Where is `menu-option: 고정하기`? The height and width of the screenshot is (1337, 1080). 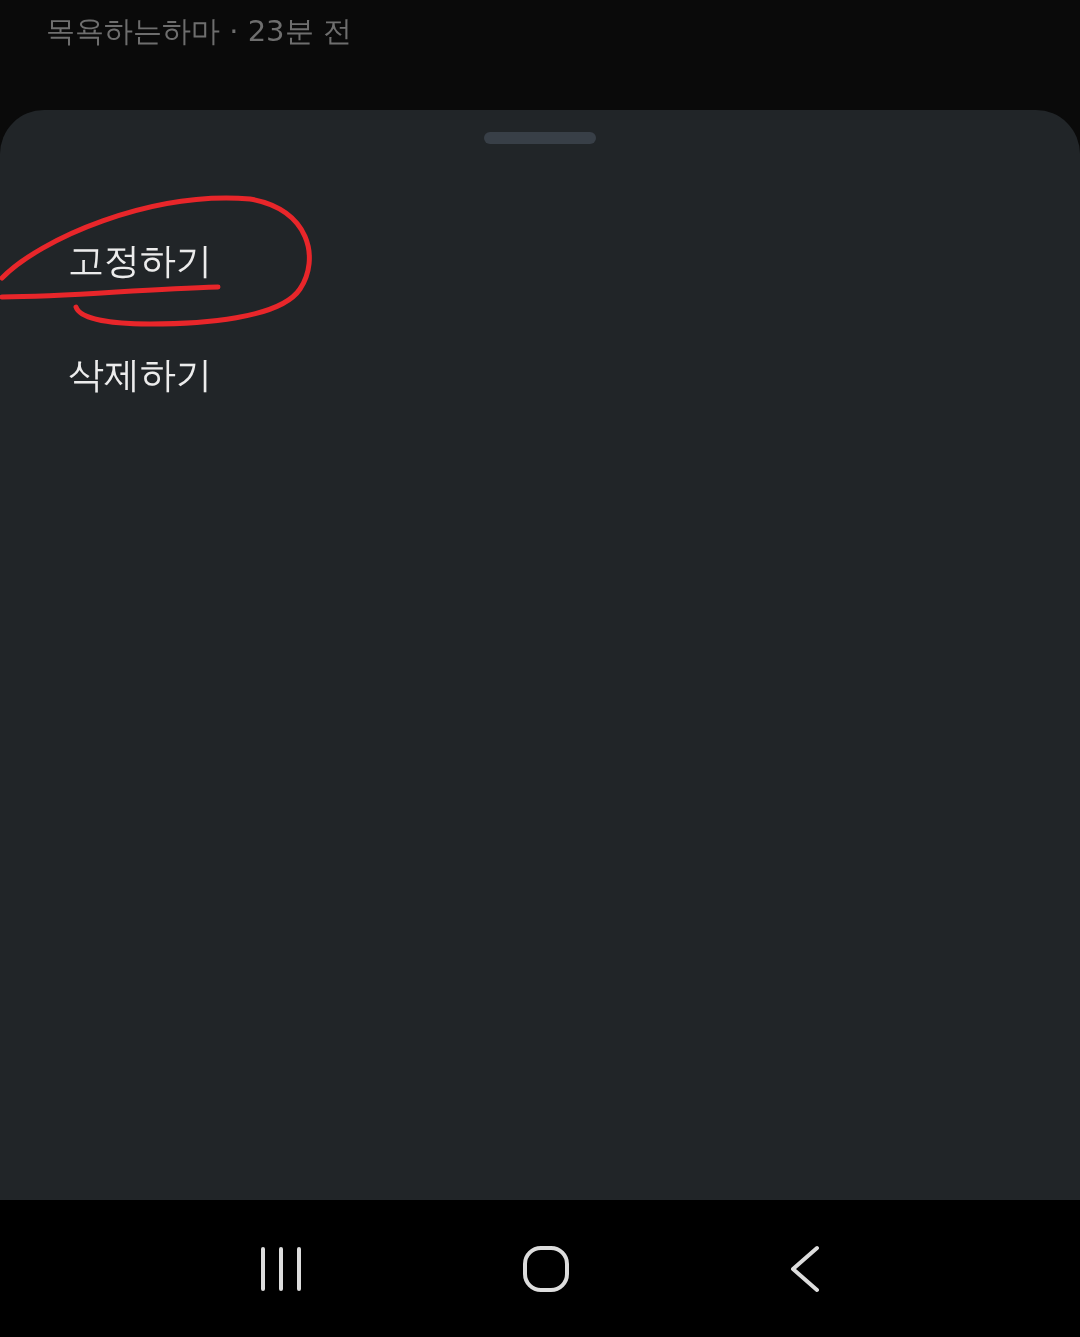 menu-option: 고정하기 is located at coordinates (140, 261).